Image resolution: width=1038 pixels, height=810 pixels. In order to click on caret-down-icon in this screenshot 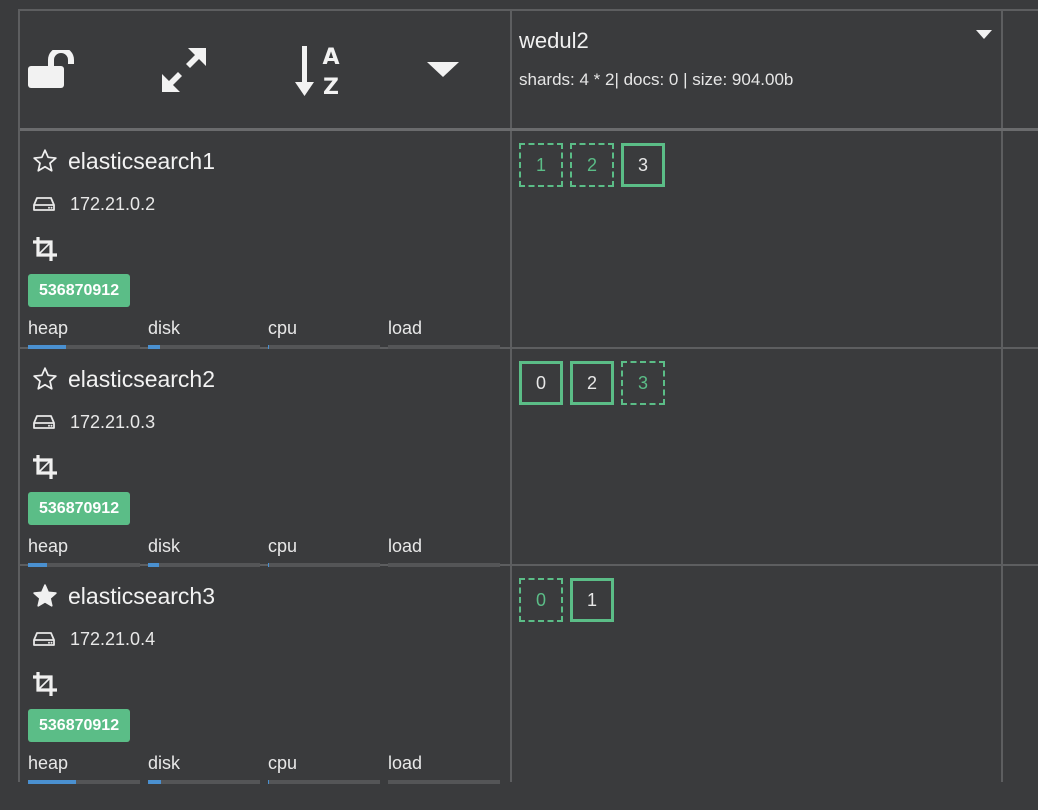, I will do `click(443, 70)`.